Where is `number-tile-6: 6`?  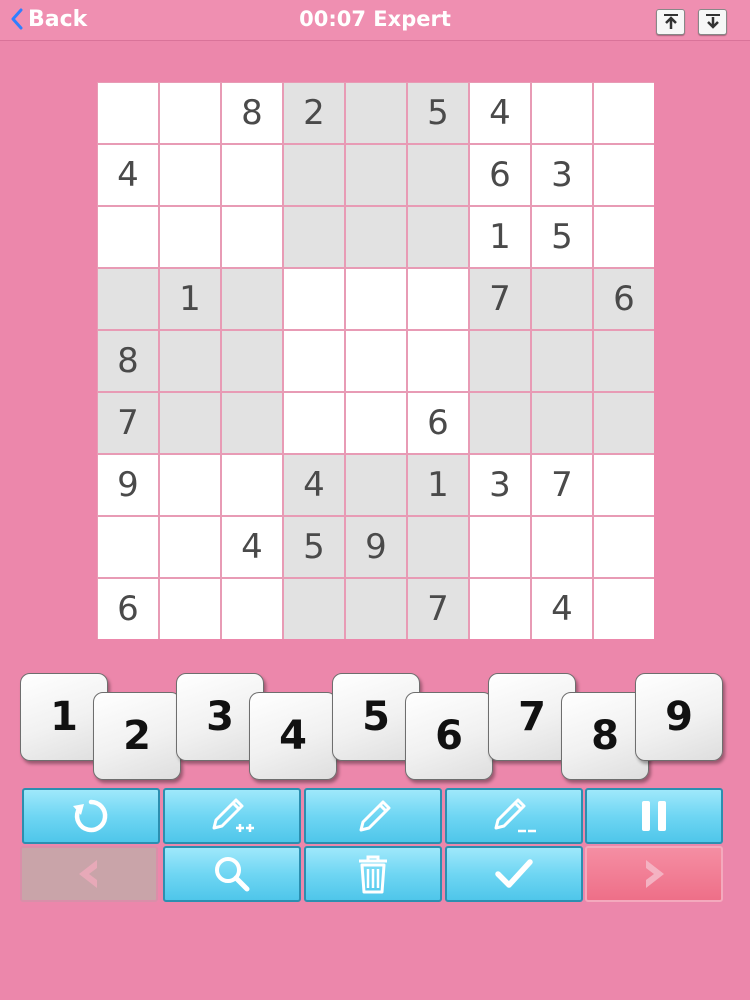 number-tile-6: 6 is located at coordinates (449, 736).